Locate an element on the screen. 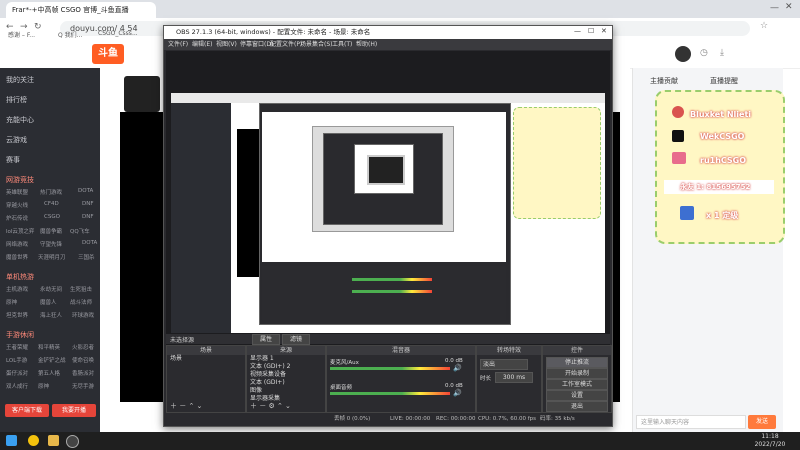  sidebar-item-events: 赛事 is located at coordinates (13, 160).